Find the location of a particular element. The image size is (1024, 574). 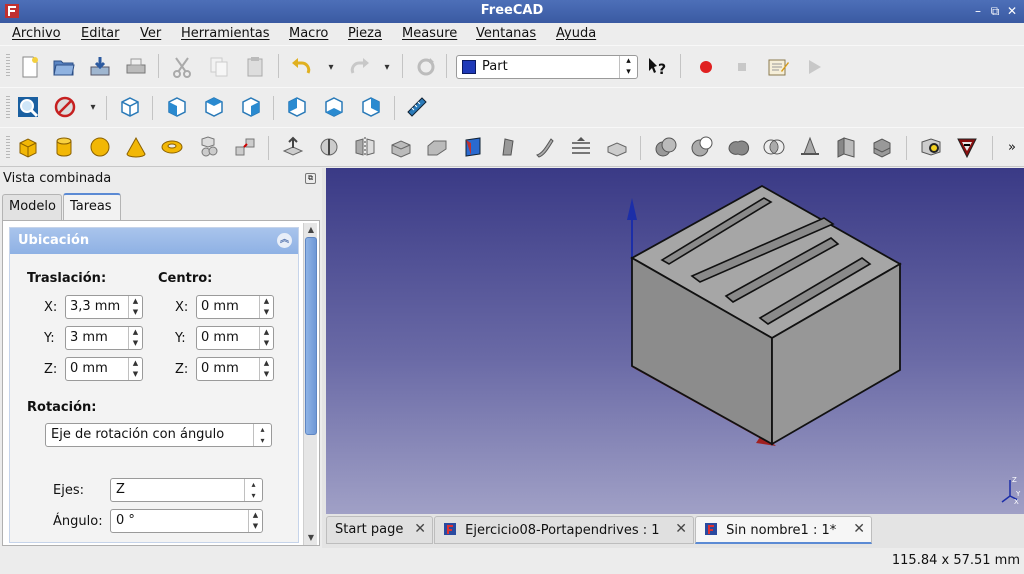

offset-icon is located at coordinates (882, 147).